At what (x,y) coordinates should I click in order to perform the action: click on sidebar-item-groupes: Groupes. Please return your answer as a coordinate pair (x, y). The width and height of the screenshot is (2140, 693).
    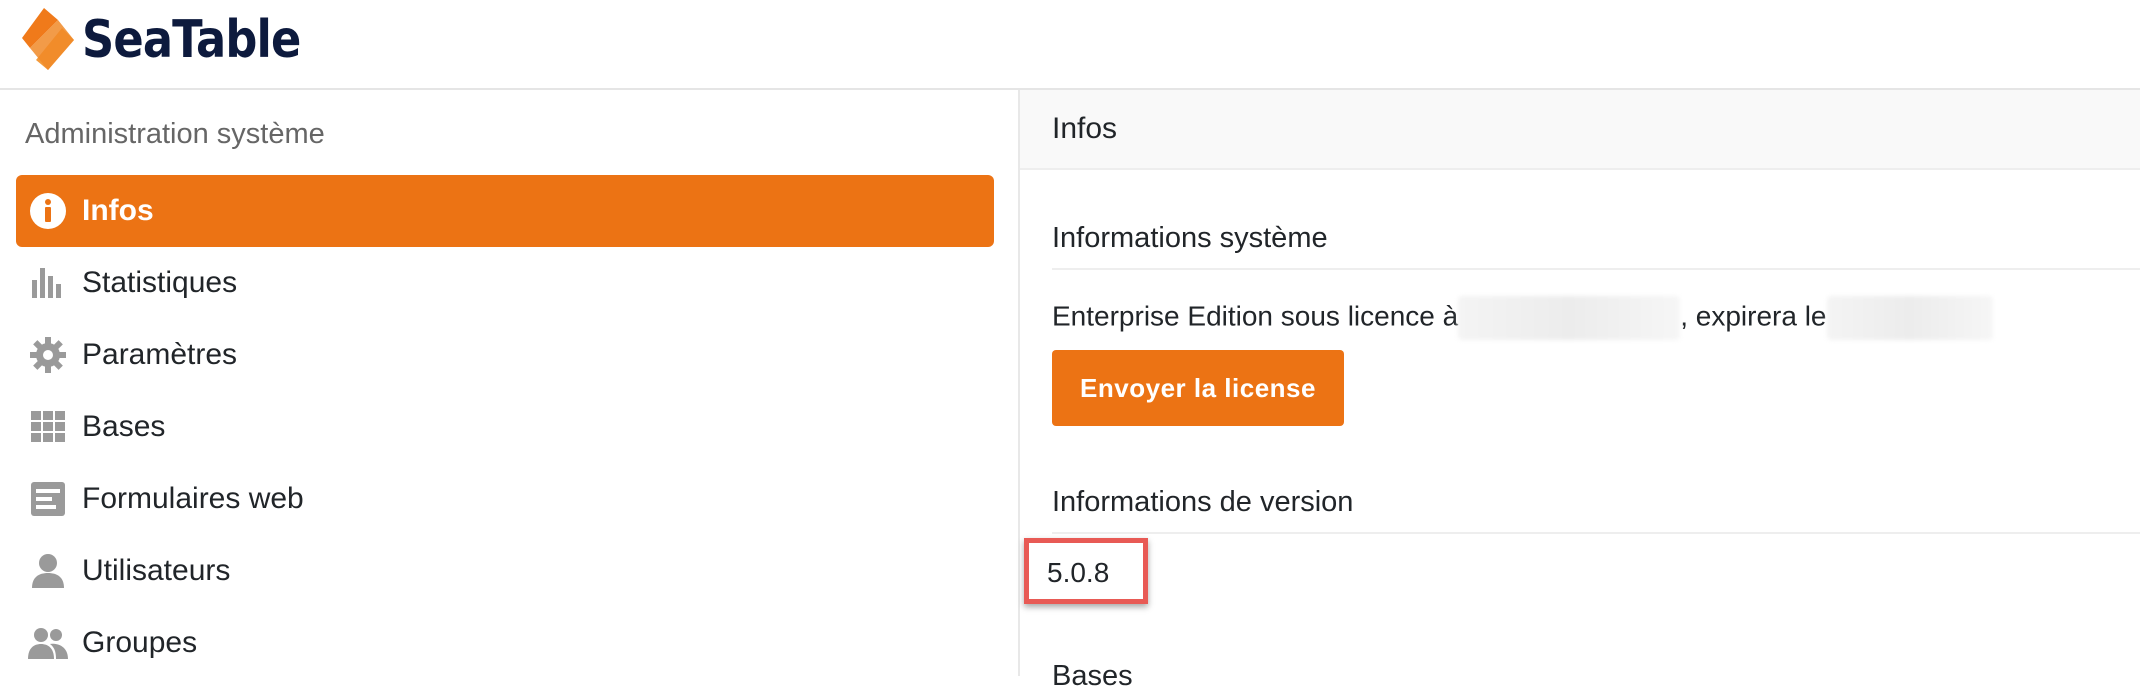
    Looking at the image, I should click on (505, 643).